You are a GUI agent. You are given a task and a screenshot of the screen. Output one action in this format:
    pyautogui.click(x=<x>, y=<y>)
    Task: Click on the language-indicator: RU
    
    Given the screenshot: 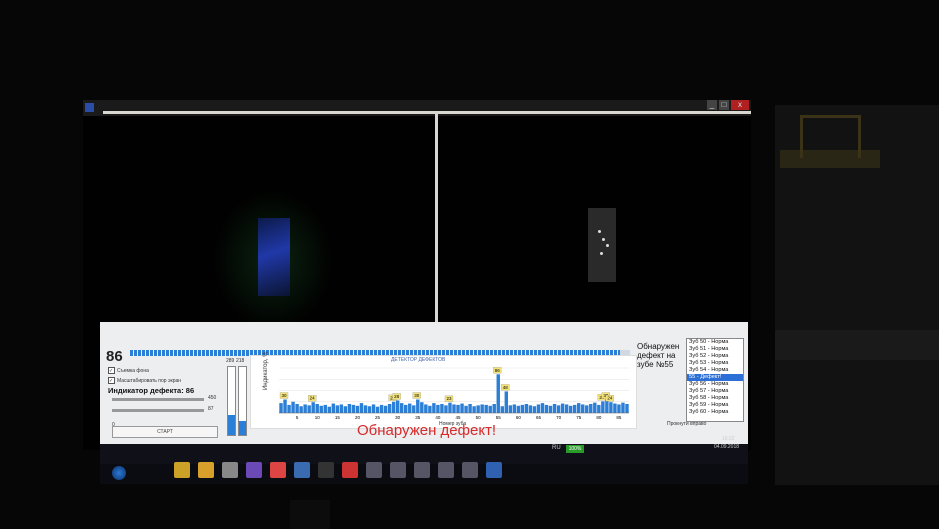 What is the action you would take?
    pyautogui.click(x=556, y=448)
    